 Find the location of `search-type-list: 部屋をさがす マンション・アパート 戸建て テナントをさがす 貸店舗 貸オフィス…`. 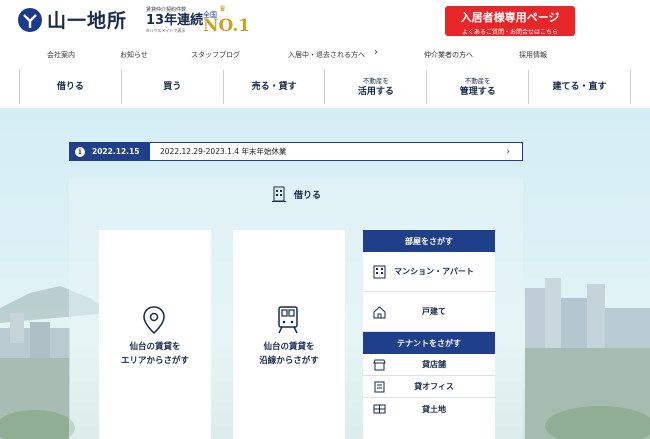

search-type-list: 部屋をさがす マンション・アパート 戸建て テナントをさがす 貸店舗 貸オフィス… is located at coordinates (429, 334).